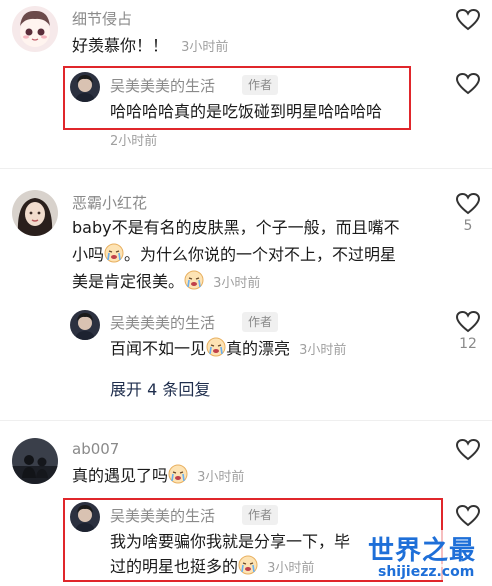 Image resolution: width=492 pixels, height=586 pixels. I want to click on reply-text: 哈哈哈哈真的是吃饭碰到明星哈哈哈哈, so click(246, 111).